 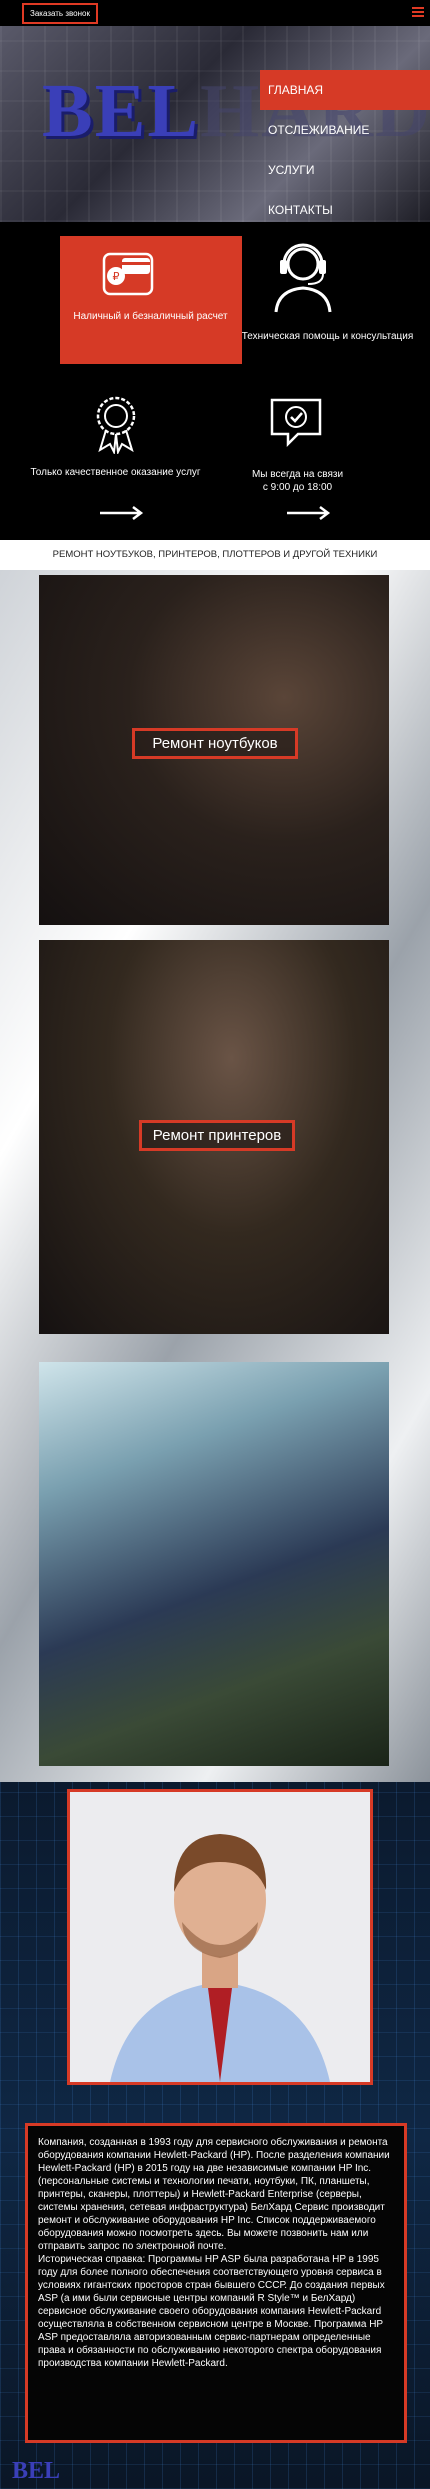 What do you see at coordinates (150, 316) in the screenshot?
I see `feature-payment-text: Наличный и безналичный расчет` at bounding box center [150, 316].